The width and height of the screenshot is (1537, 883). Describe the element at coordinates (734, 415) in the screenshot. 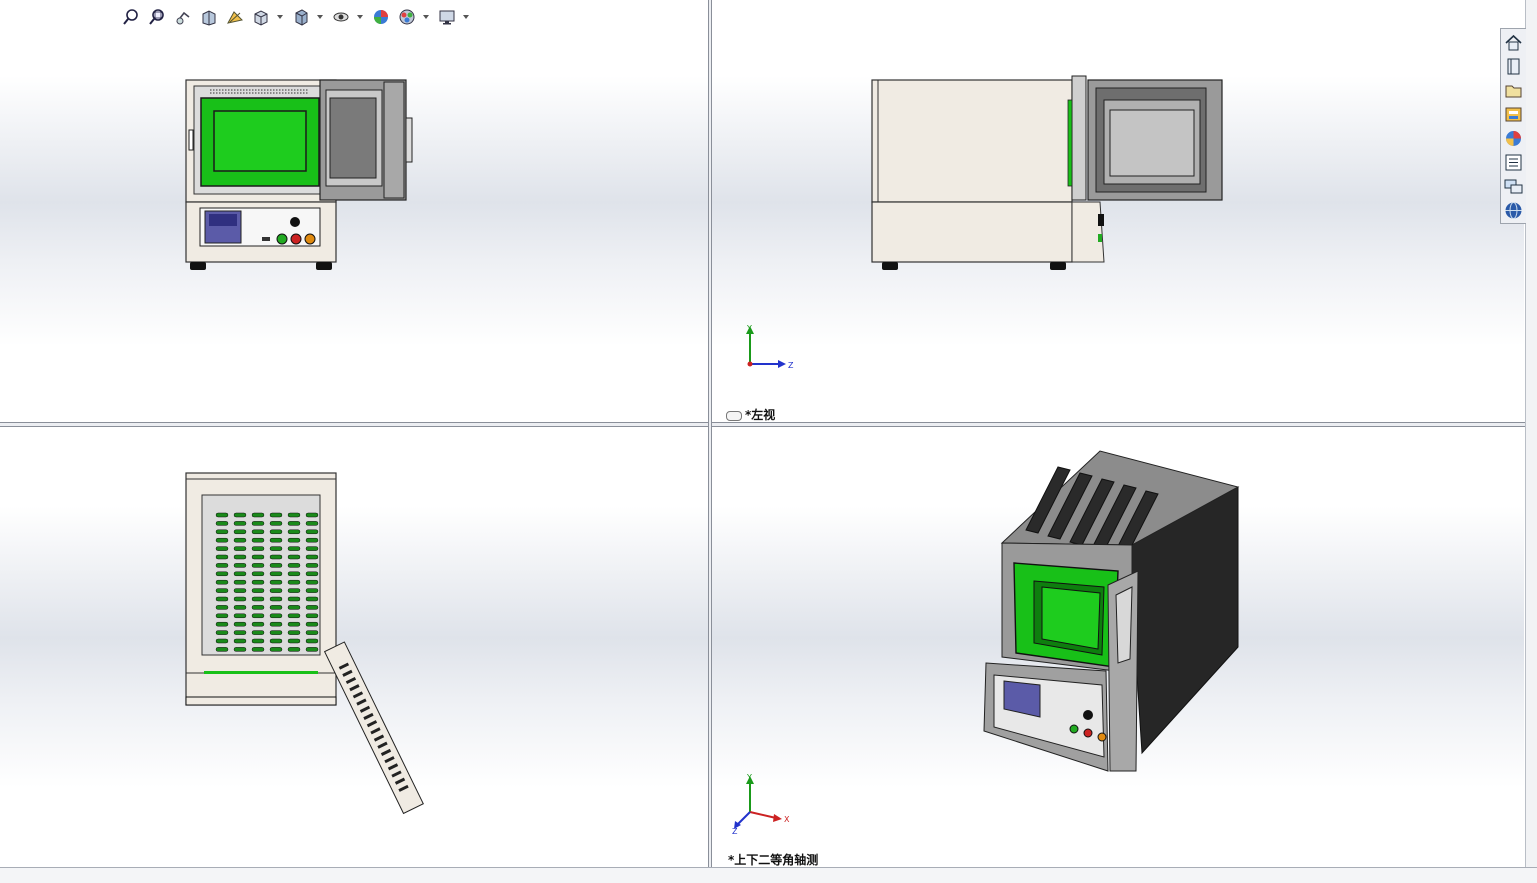

I see `chain-link-icon` at that location.